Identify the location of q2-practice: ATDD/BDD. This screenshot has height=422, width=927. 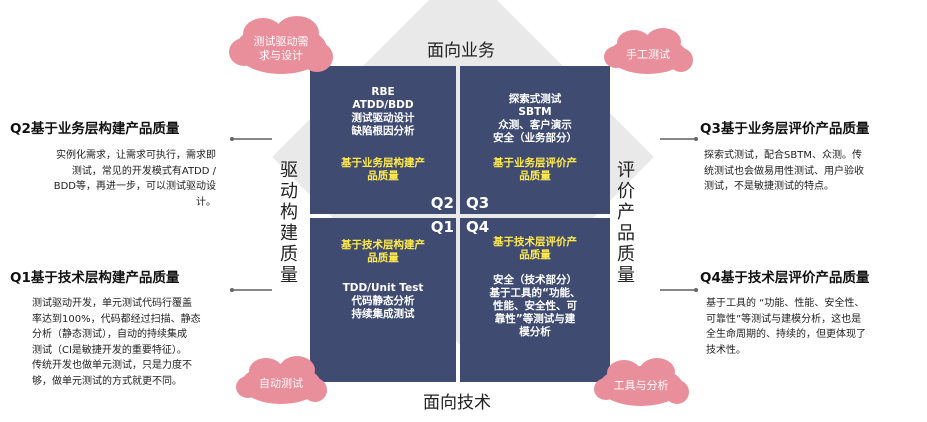
(383, 105).